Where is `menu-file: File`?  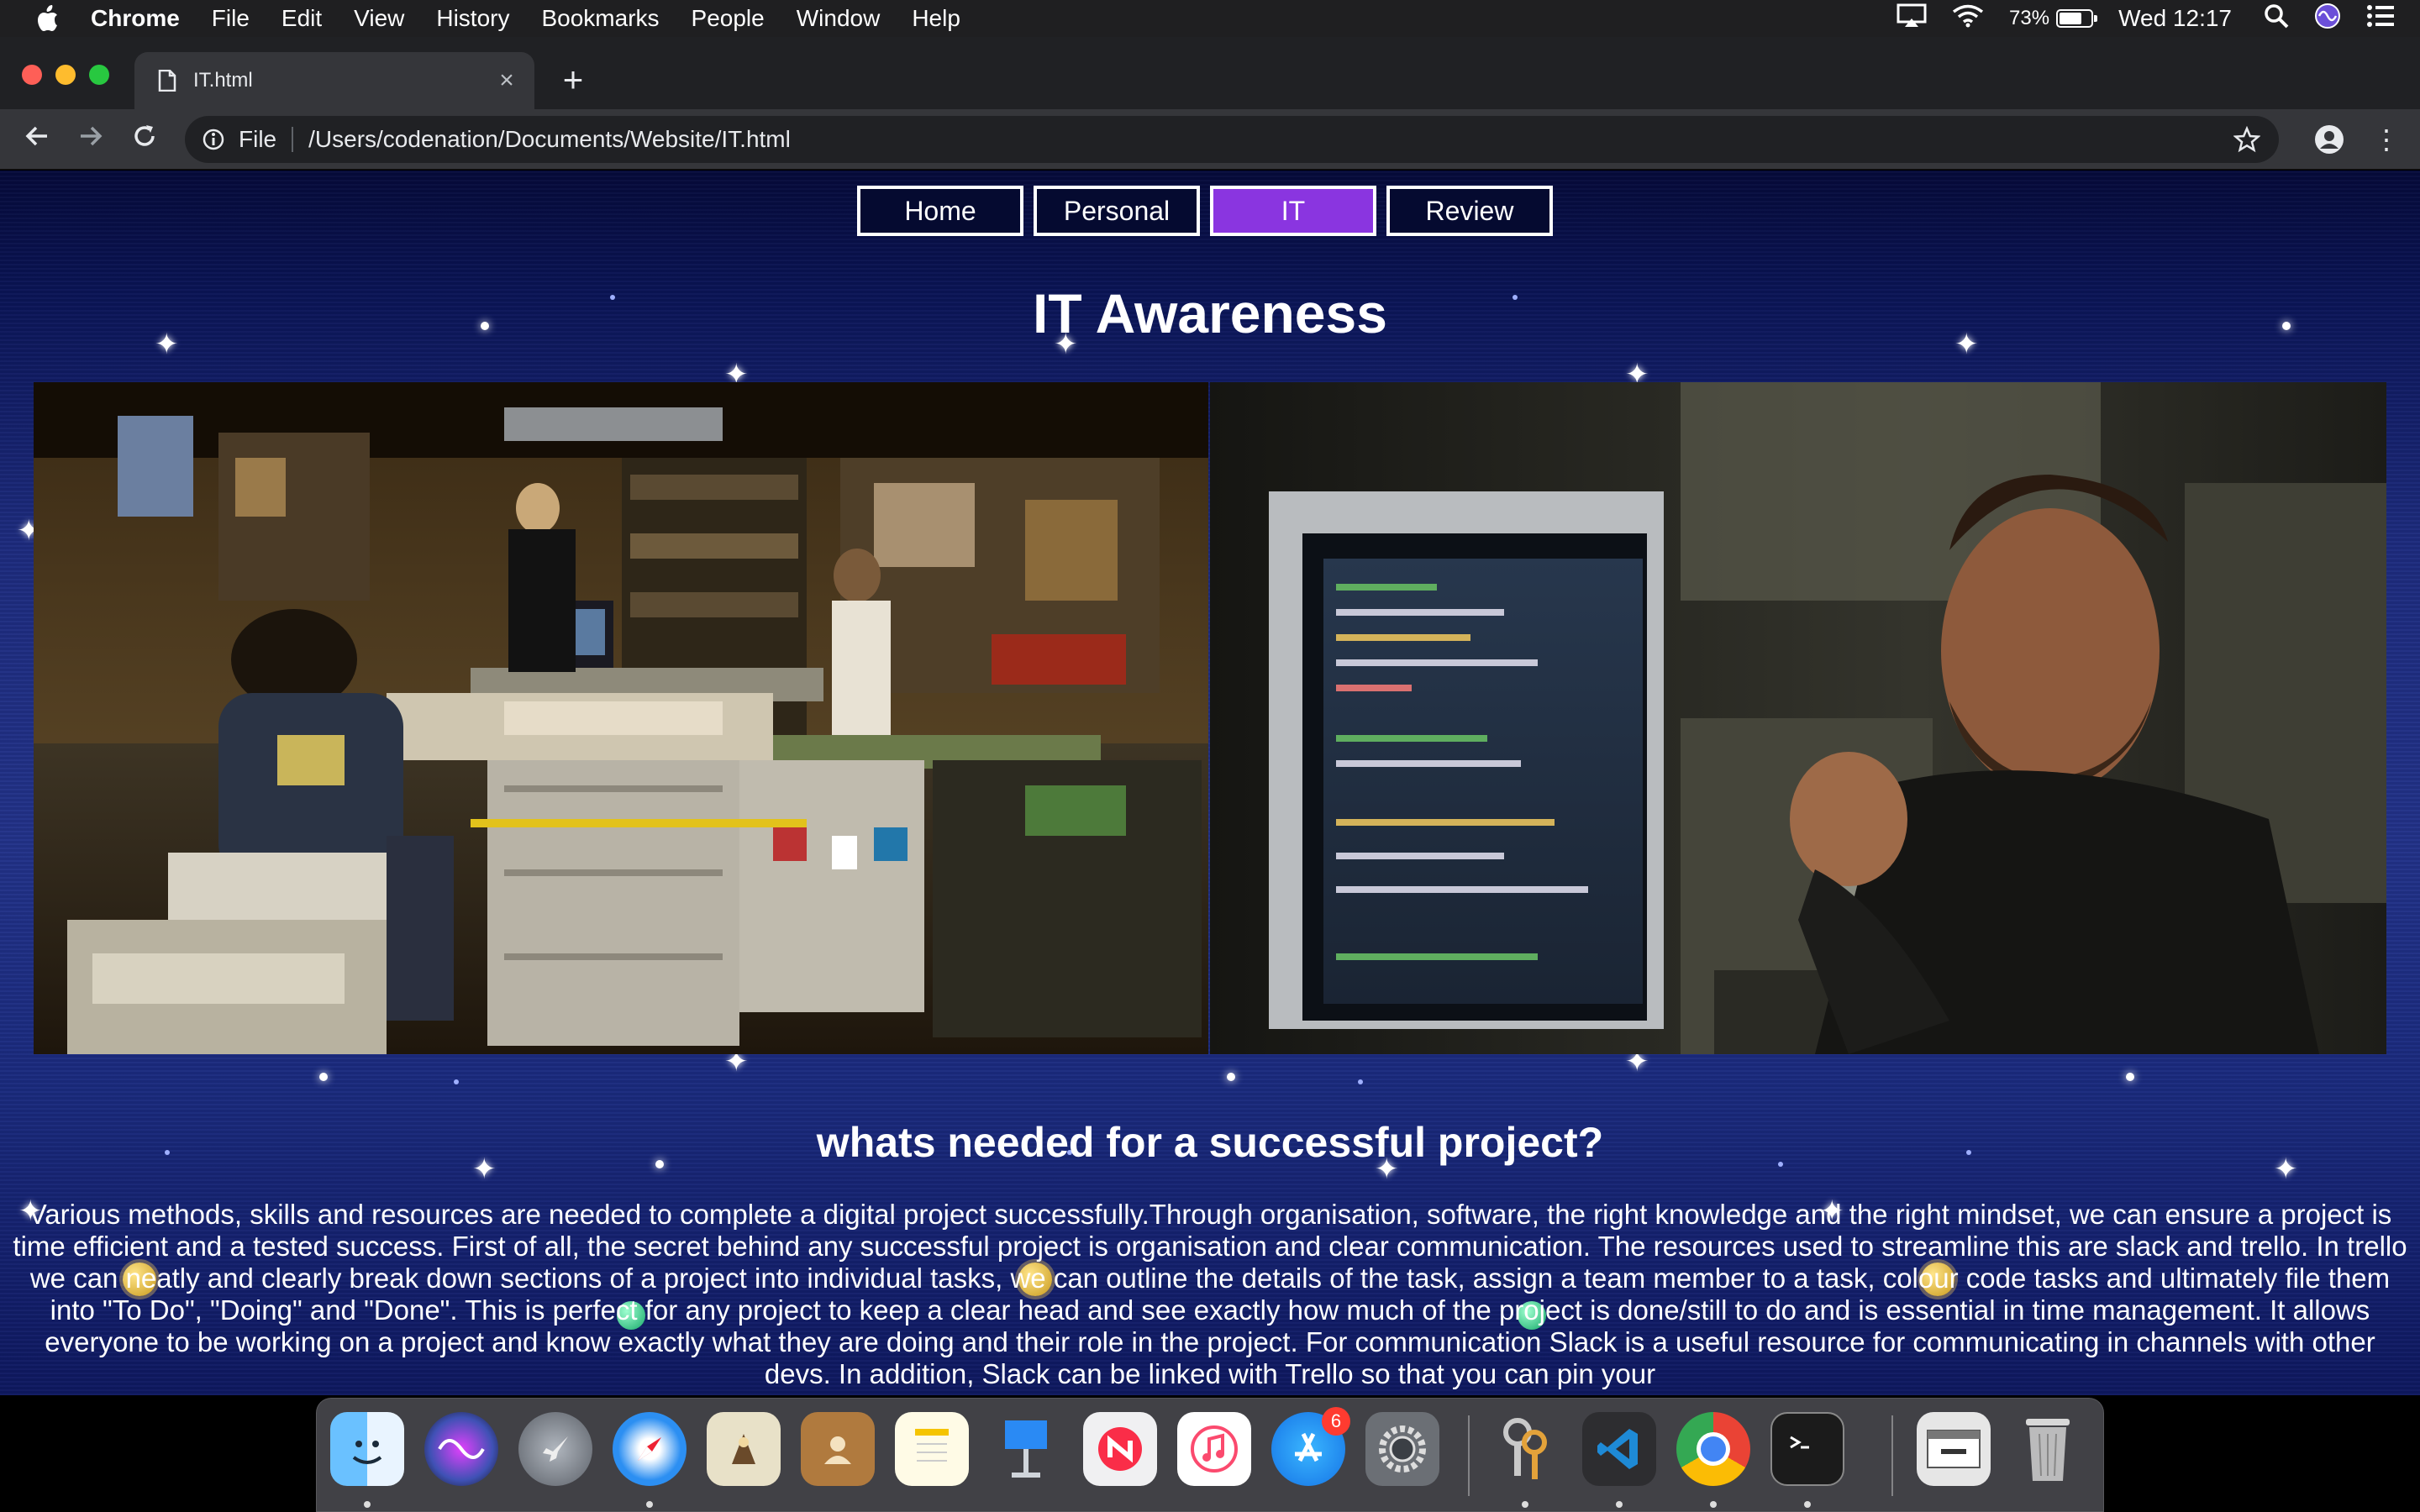 menu-file: File is located at coordinates (231, 18).